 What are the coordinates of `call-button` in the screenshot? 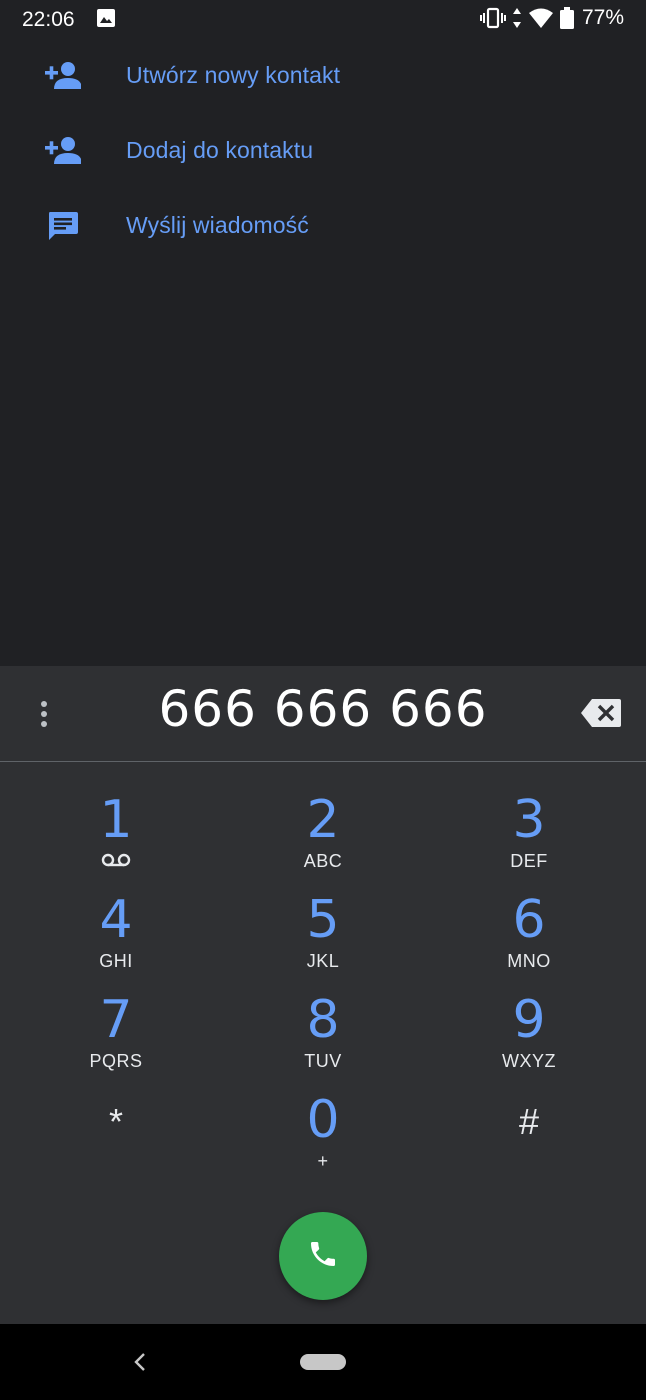 It's located at (323, 1256).